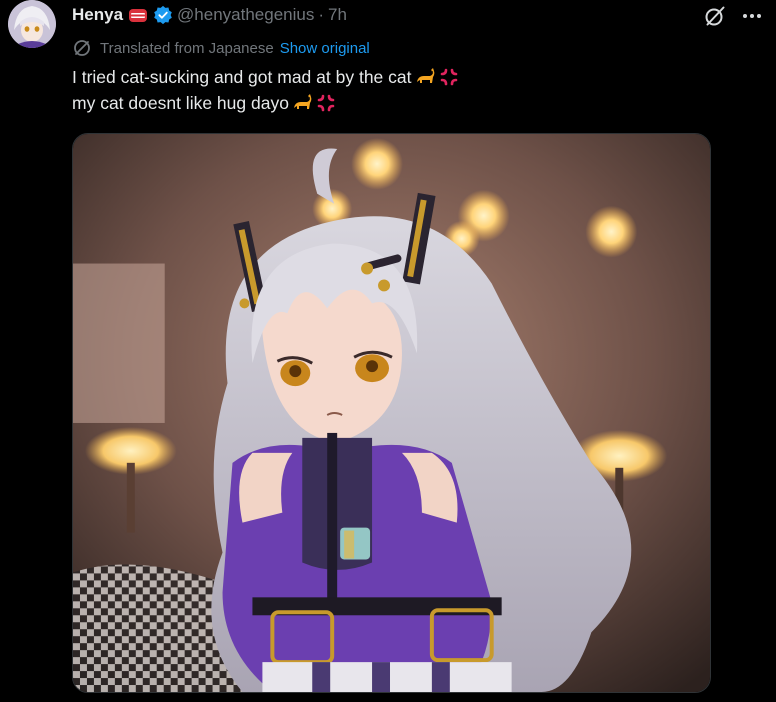 The width and height of the screenshot is (776, 702). Describe the element at coordinates (180, 103) in the screenshot. I see `tweet-line-2-text: my cat doesnt like hug dayo` at that location.